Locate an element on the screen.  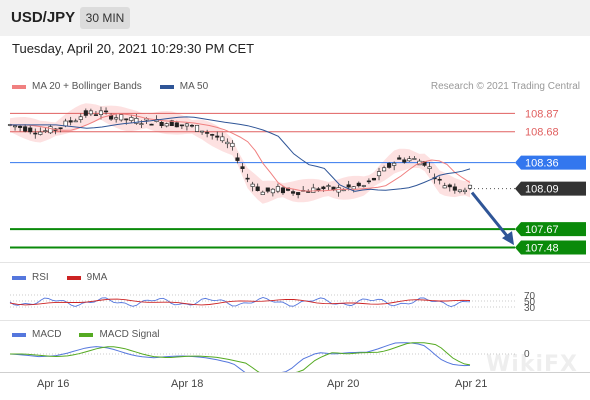
macd-signal-line is located at coordinates (240, 357).